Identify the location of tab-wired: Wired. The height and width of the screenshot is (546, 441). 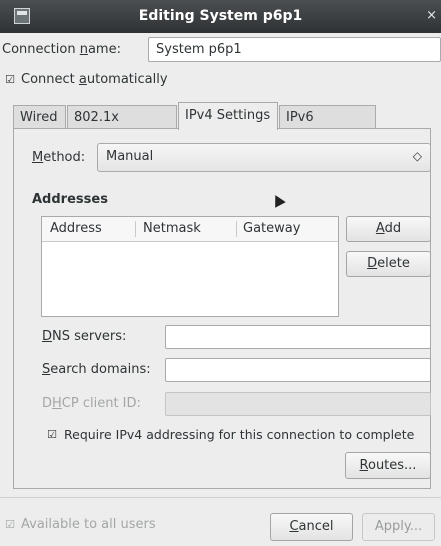
(39, 117).